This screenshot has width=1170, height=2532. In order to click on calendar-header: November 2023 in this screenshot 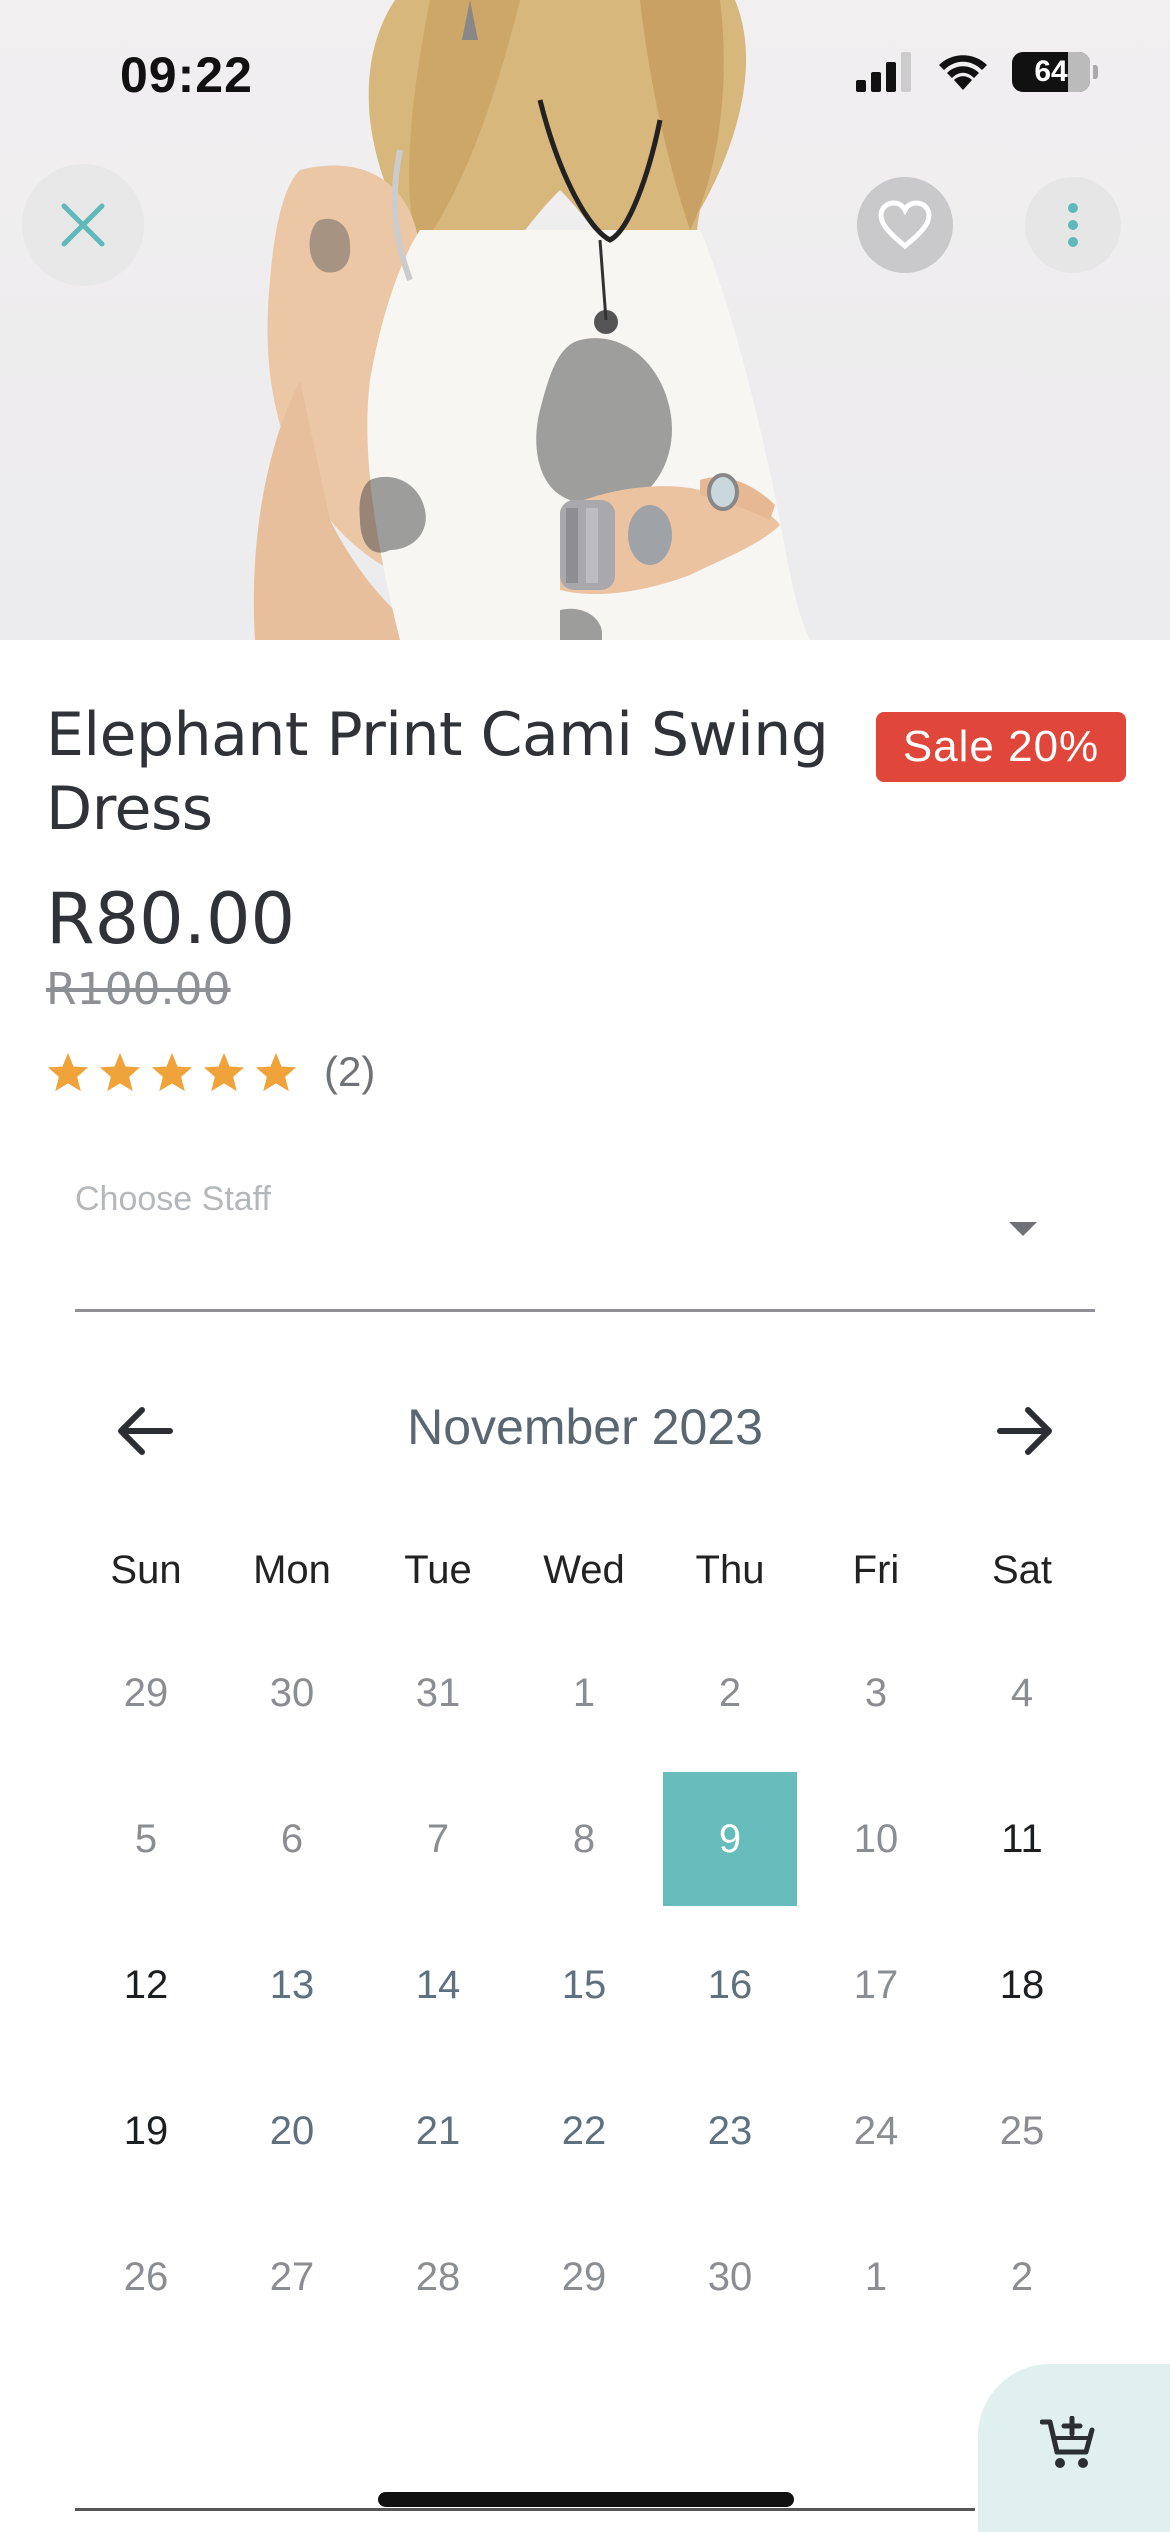, I will do `click(585, 1430)`.